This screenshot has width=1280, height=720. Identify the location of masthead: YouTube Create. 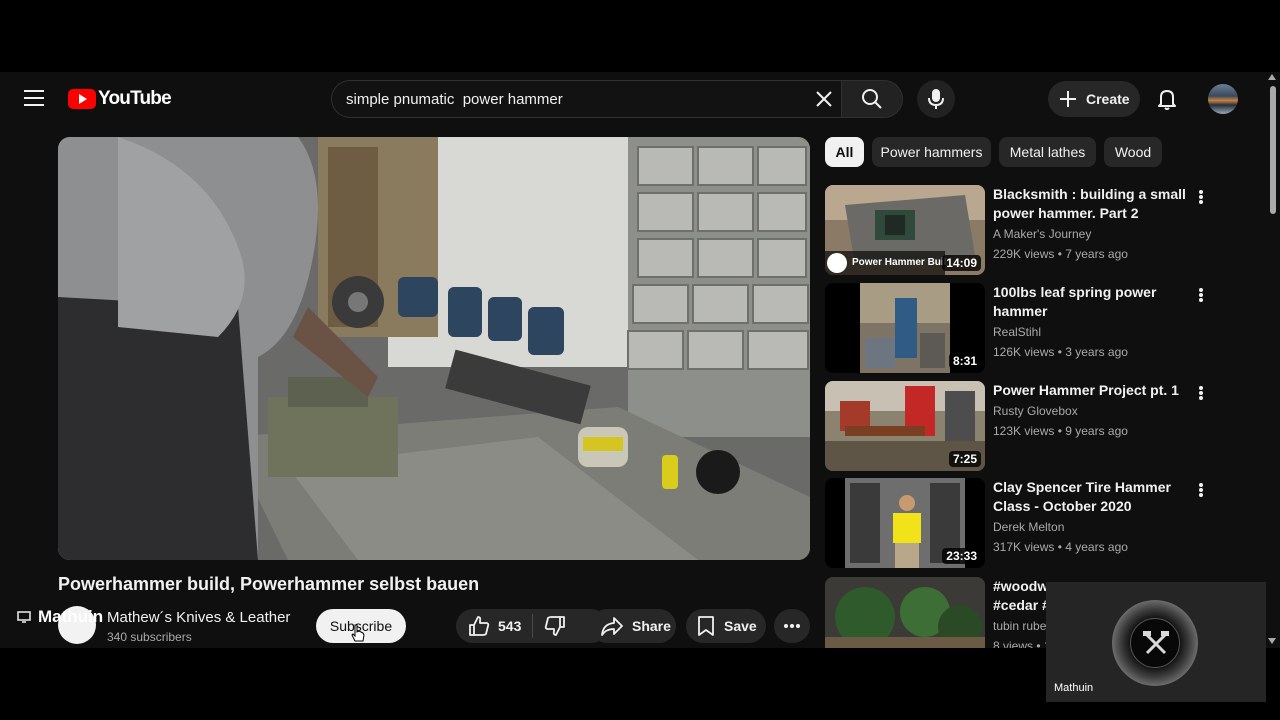
(633, 99).